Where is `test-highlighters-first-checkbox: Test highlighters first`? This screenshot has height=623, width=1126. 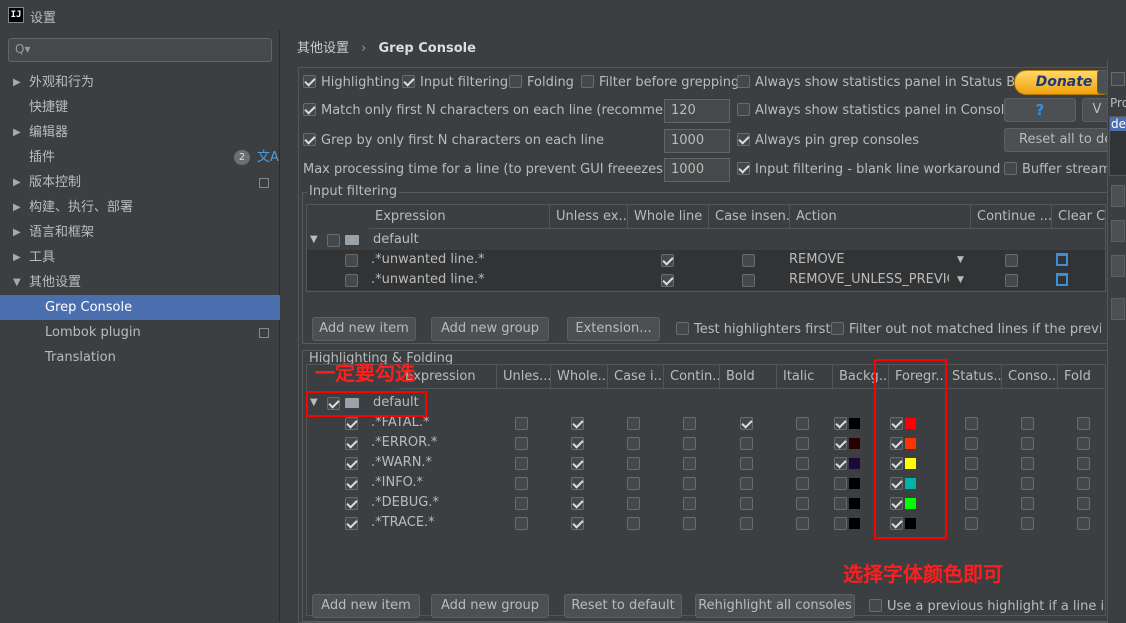 test-highlighters-first-checkbox: Test highlighters first is located at coordinates (753, 330).